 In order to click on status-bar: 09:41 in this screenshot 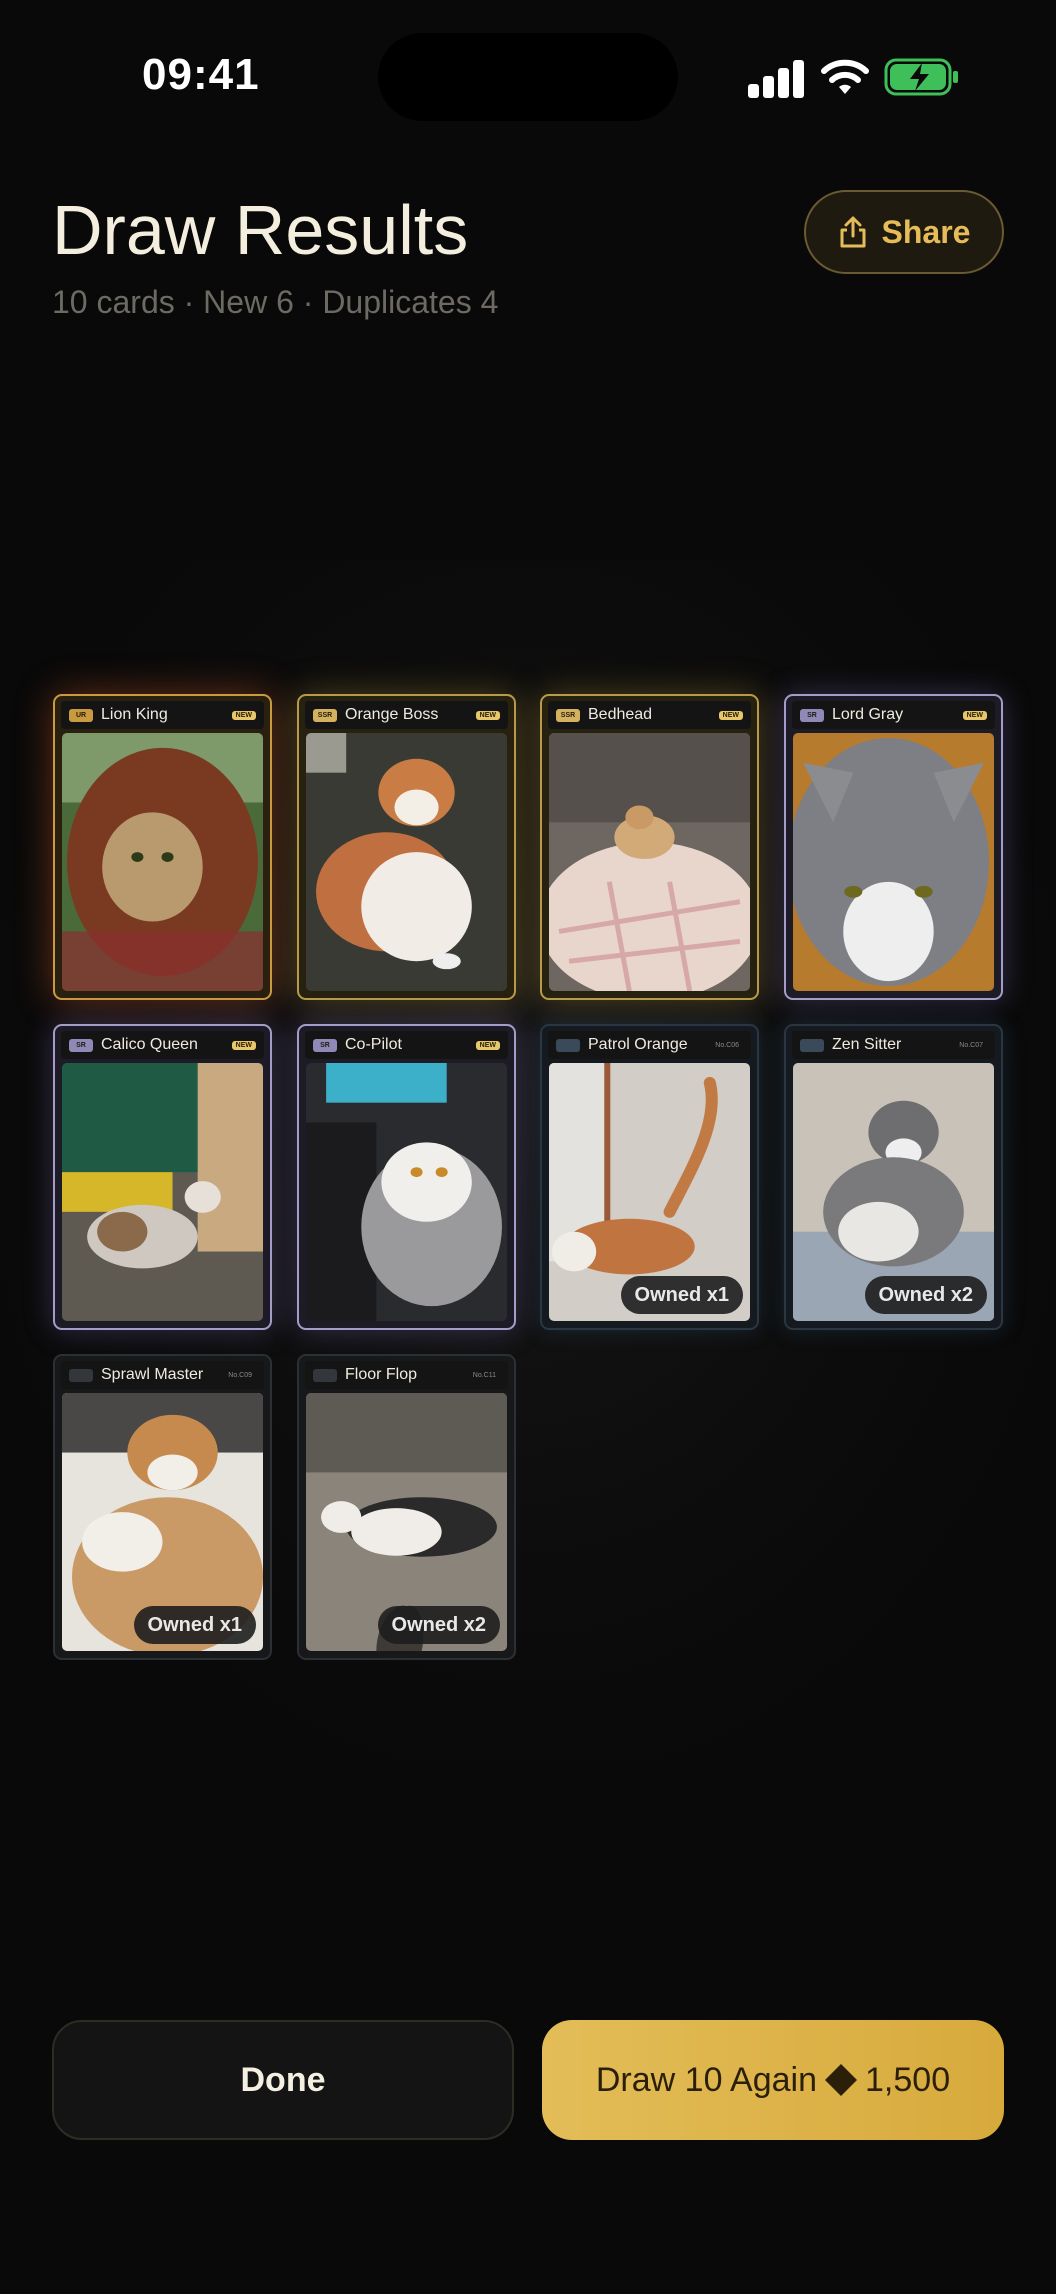, I will do `click(528, 75)`.